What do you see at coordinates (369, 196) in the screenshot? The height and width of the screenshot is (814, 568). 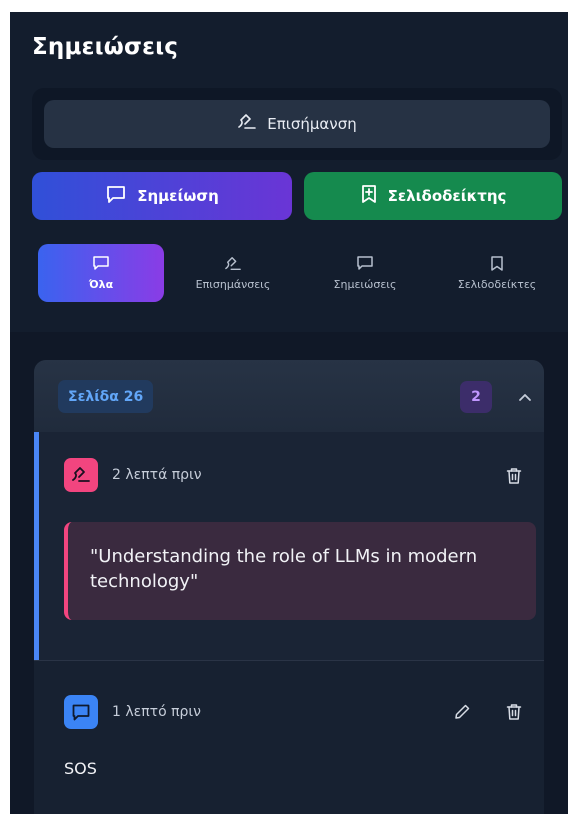 I see `bookmark-plus-icon` at bounding box center [369, 196].